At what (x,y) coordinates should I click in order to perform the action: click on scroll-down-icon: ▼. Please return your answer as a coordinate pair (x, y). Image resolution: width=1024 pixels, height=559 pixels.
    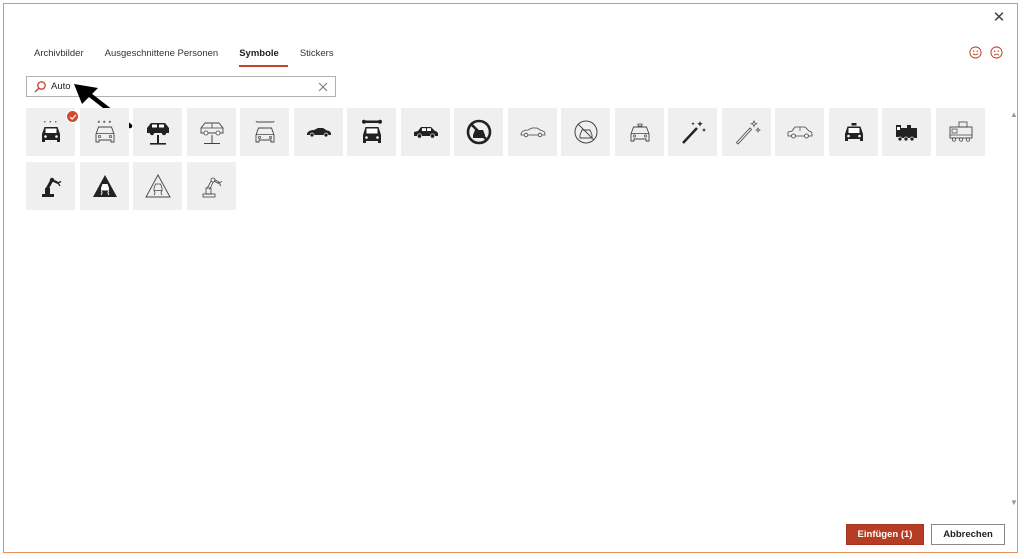
    Looking at the image, I should click on (1014, 503).